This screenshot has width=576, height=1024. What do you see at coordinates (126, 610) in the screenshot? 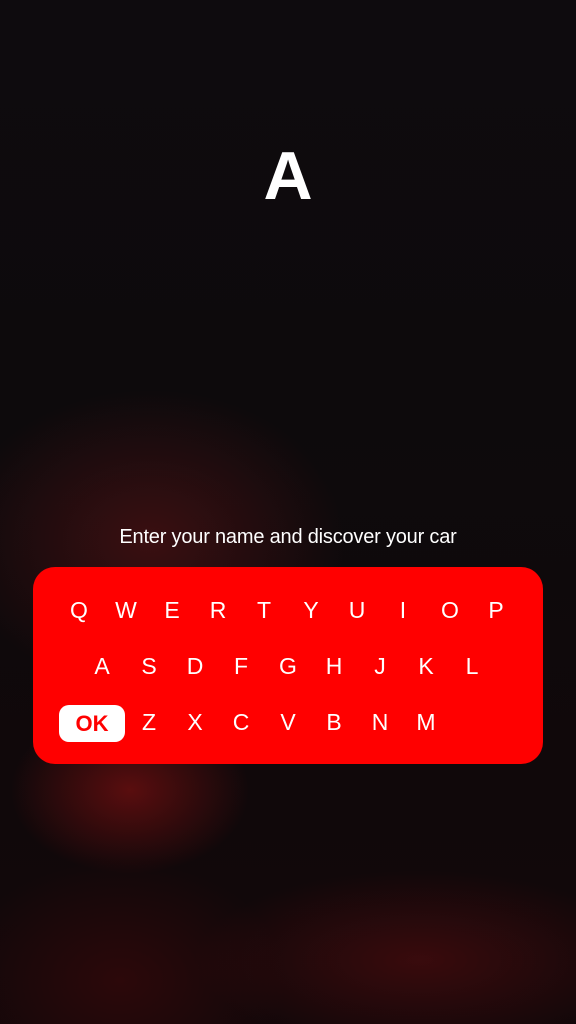
I see `key-w: W` at bounding box center [126, 610].